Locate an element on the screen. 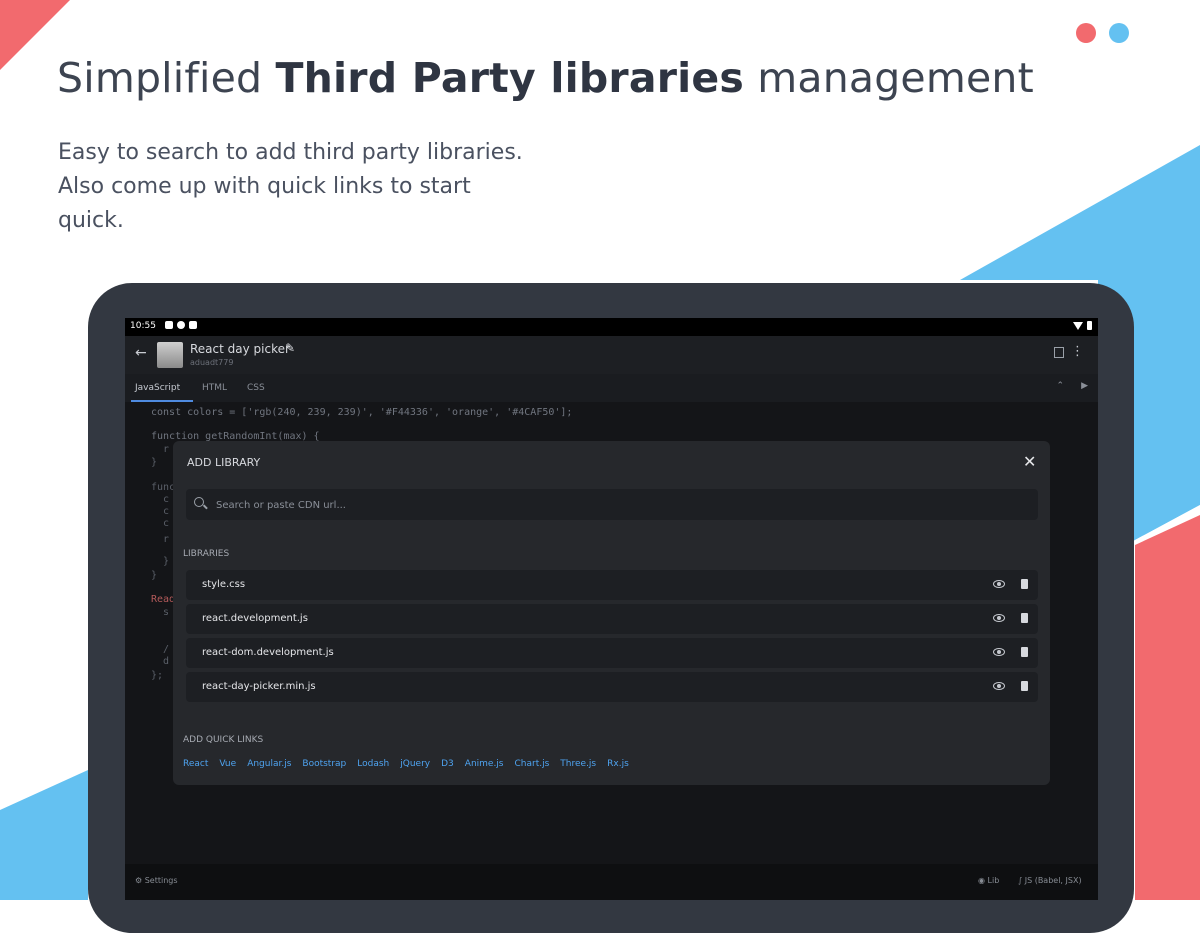 This screenshot has width=1200, height=933. app-bar: ← React day picker ✎ aduadt779 ⋮ is located at coordinates (611, 355).